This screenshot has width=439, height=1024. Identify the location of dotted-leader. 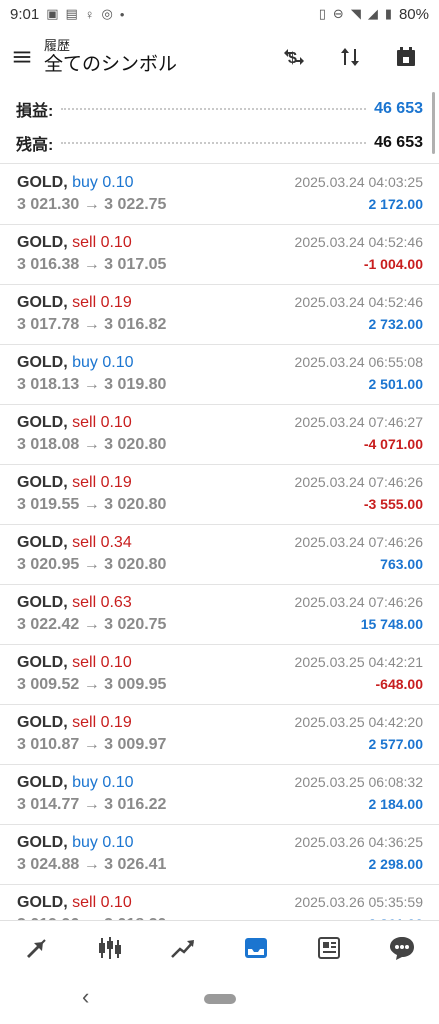
(214, 109).